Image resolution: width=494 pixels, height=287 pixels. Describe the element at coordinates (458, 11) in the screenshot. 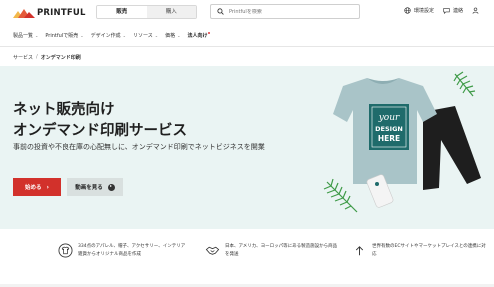

I see `contact-label: 連絡` at that location.